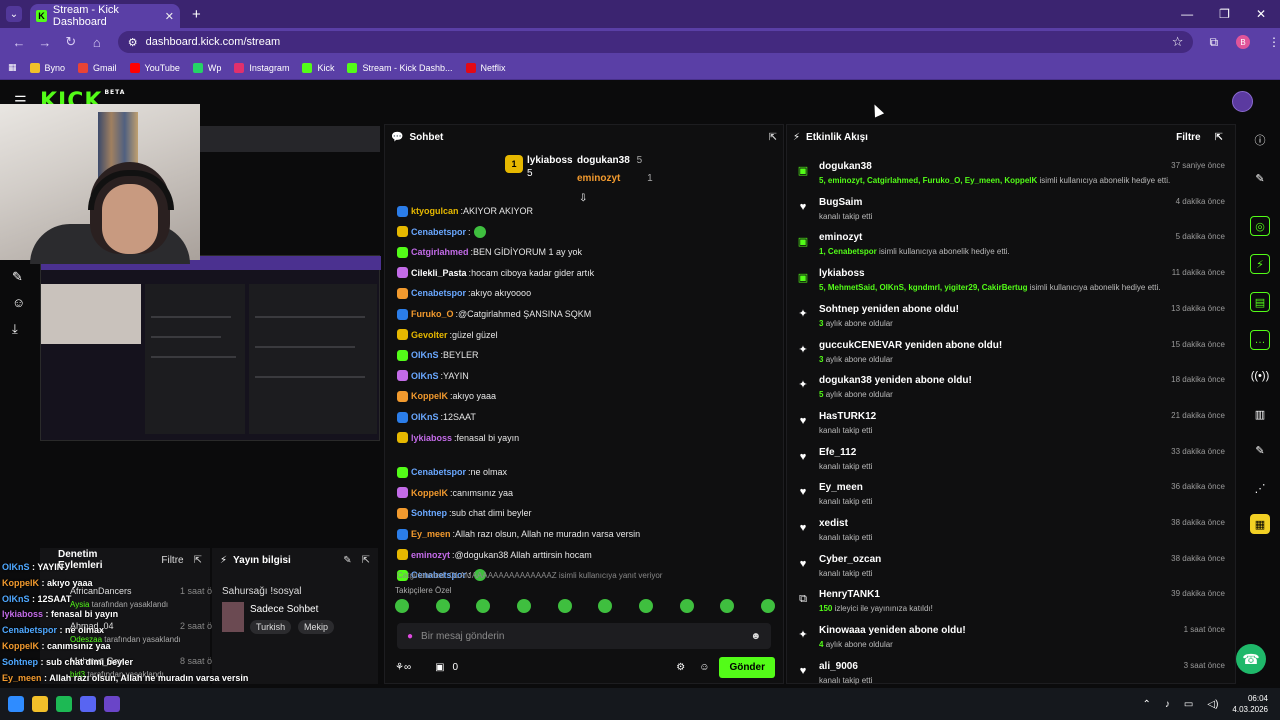  Describe the element at coordinates (655, 42) in the screenshot. I see `url-field: ⚙ dashboard.kick.com/stream ☆` at that location.